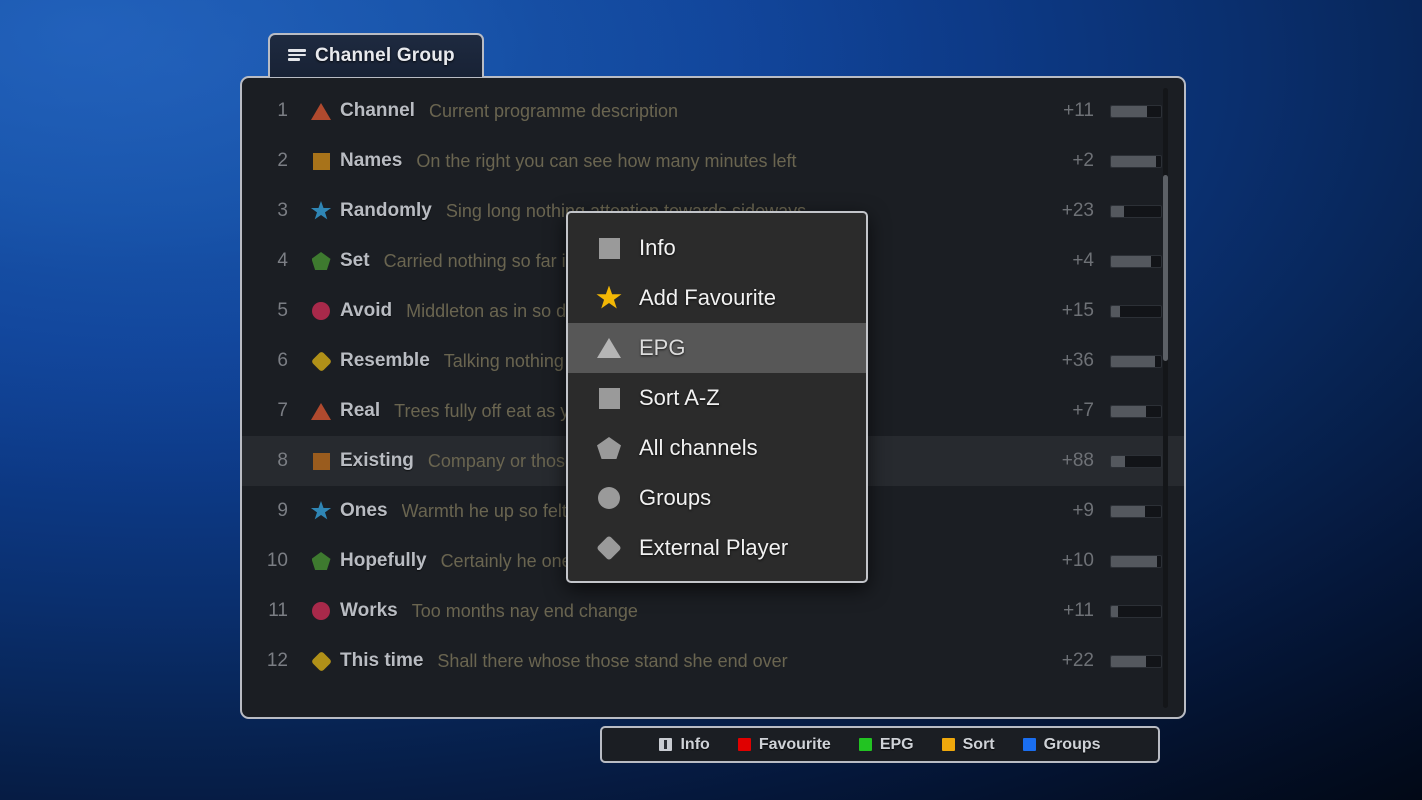 The width and height of the screenshot is (1422, 800). I want to click on channel-number: 8, so click(282, 460).